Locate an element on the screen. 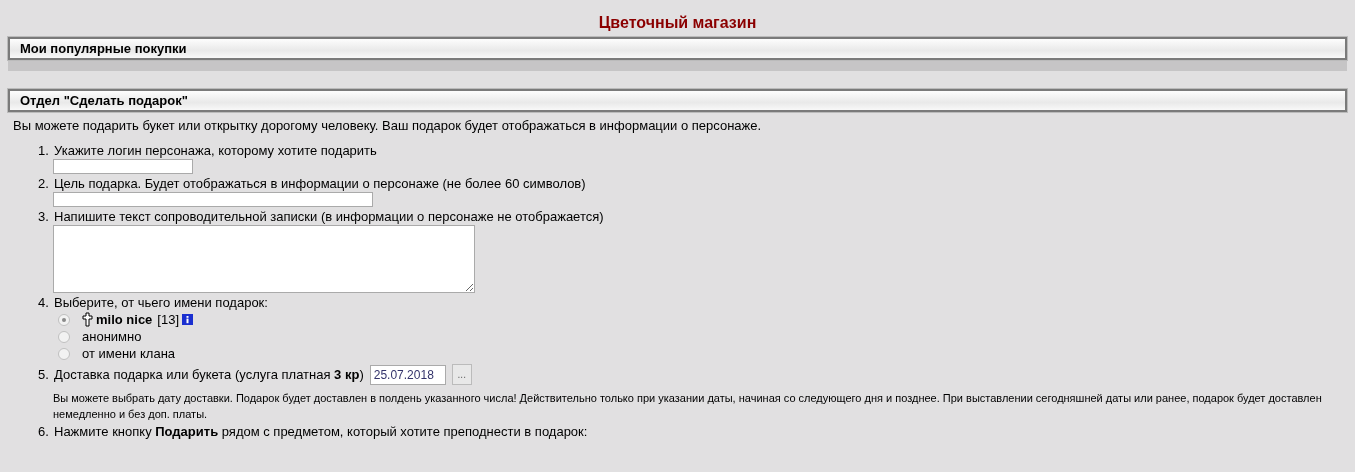  page-title: Цветочный магазин is located at coordinates (677, 23).